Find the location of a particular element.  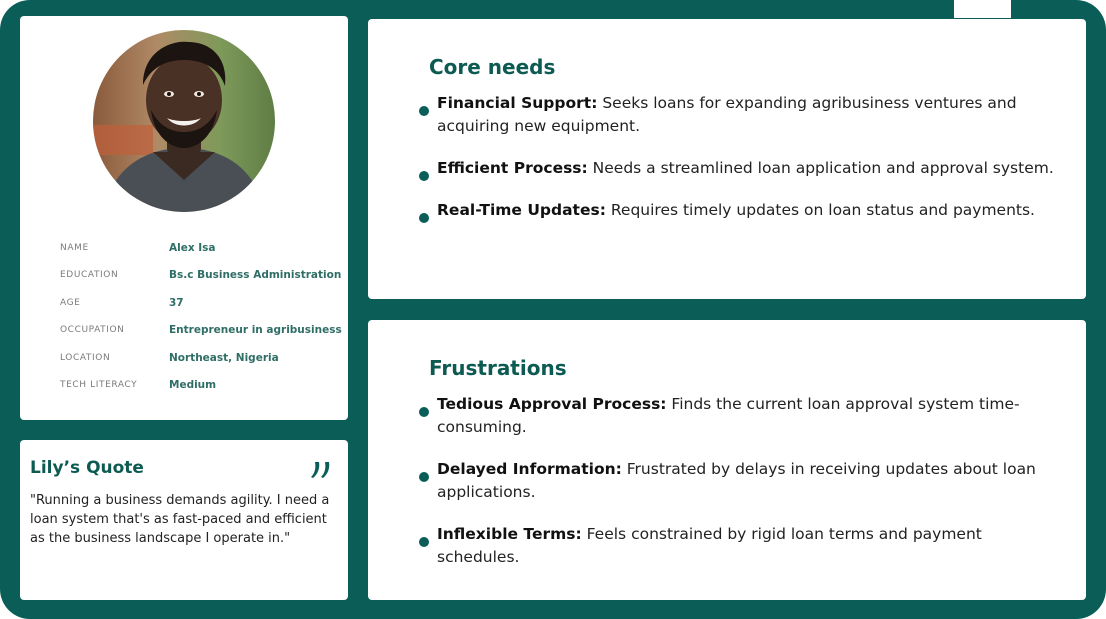

frame-notch is located at coordinates (982, 9).